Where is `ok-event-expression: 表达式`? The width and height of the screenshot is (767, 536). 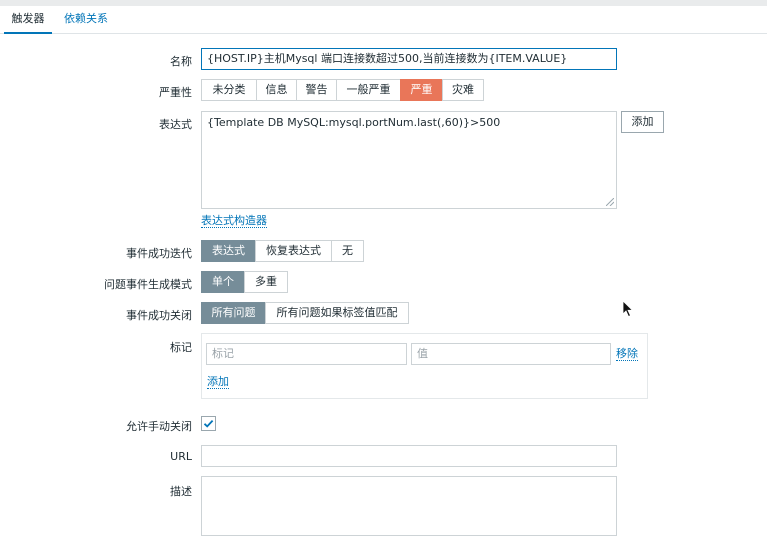
ok-event-expression: 表达式 is located at coordinates (228, 251).